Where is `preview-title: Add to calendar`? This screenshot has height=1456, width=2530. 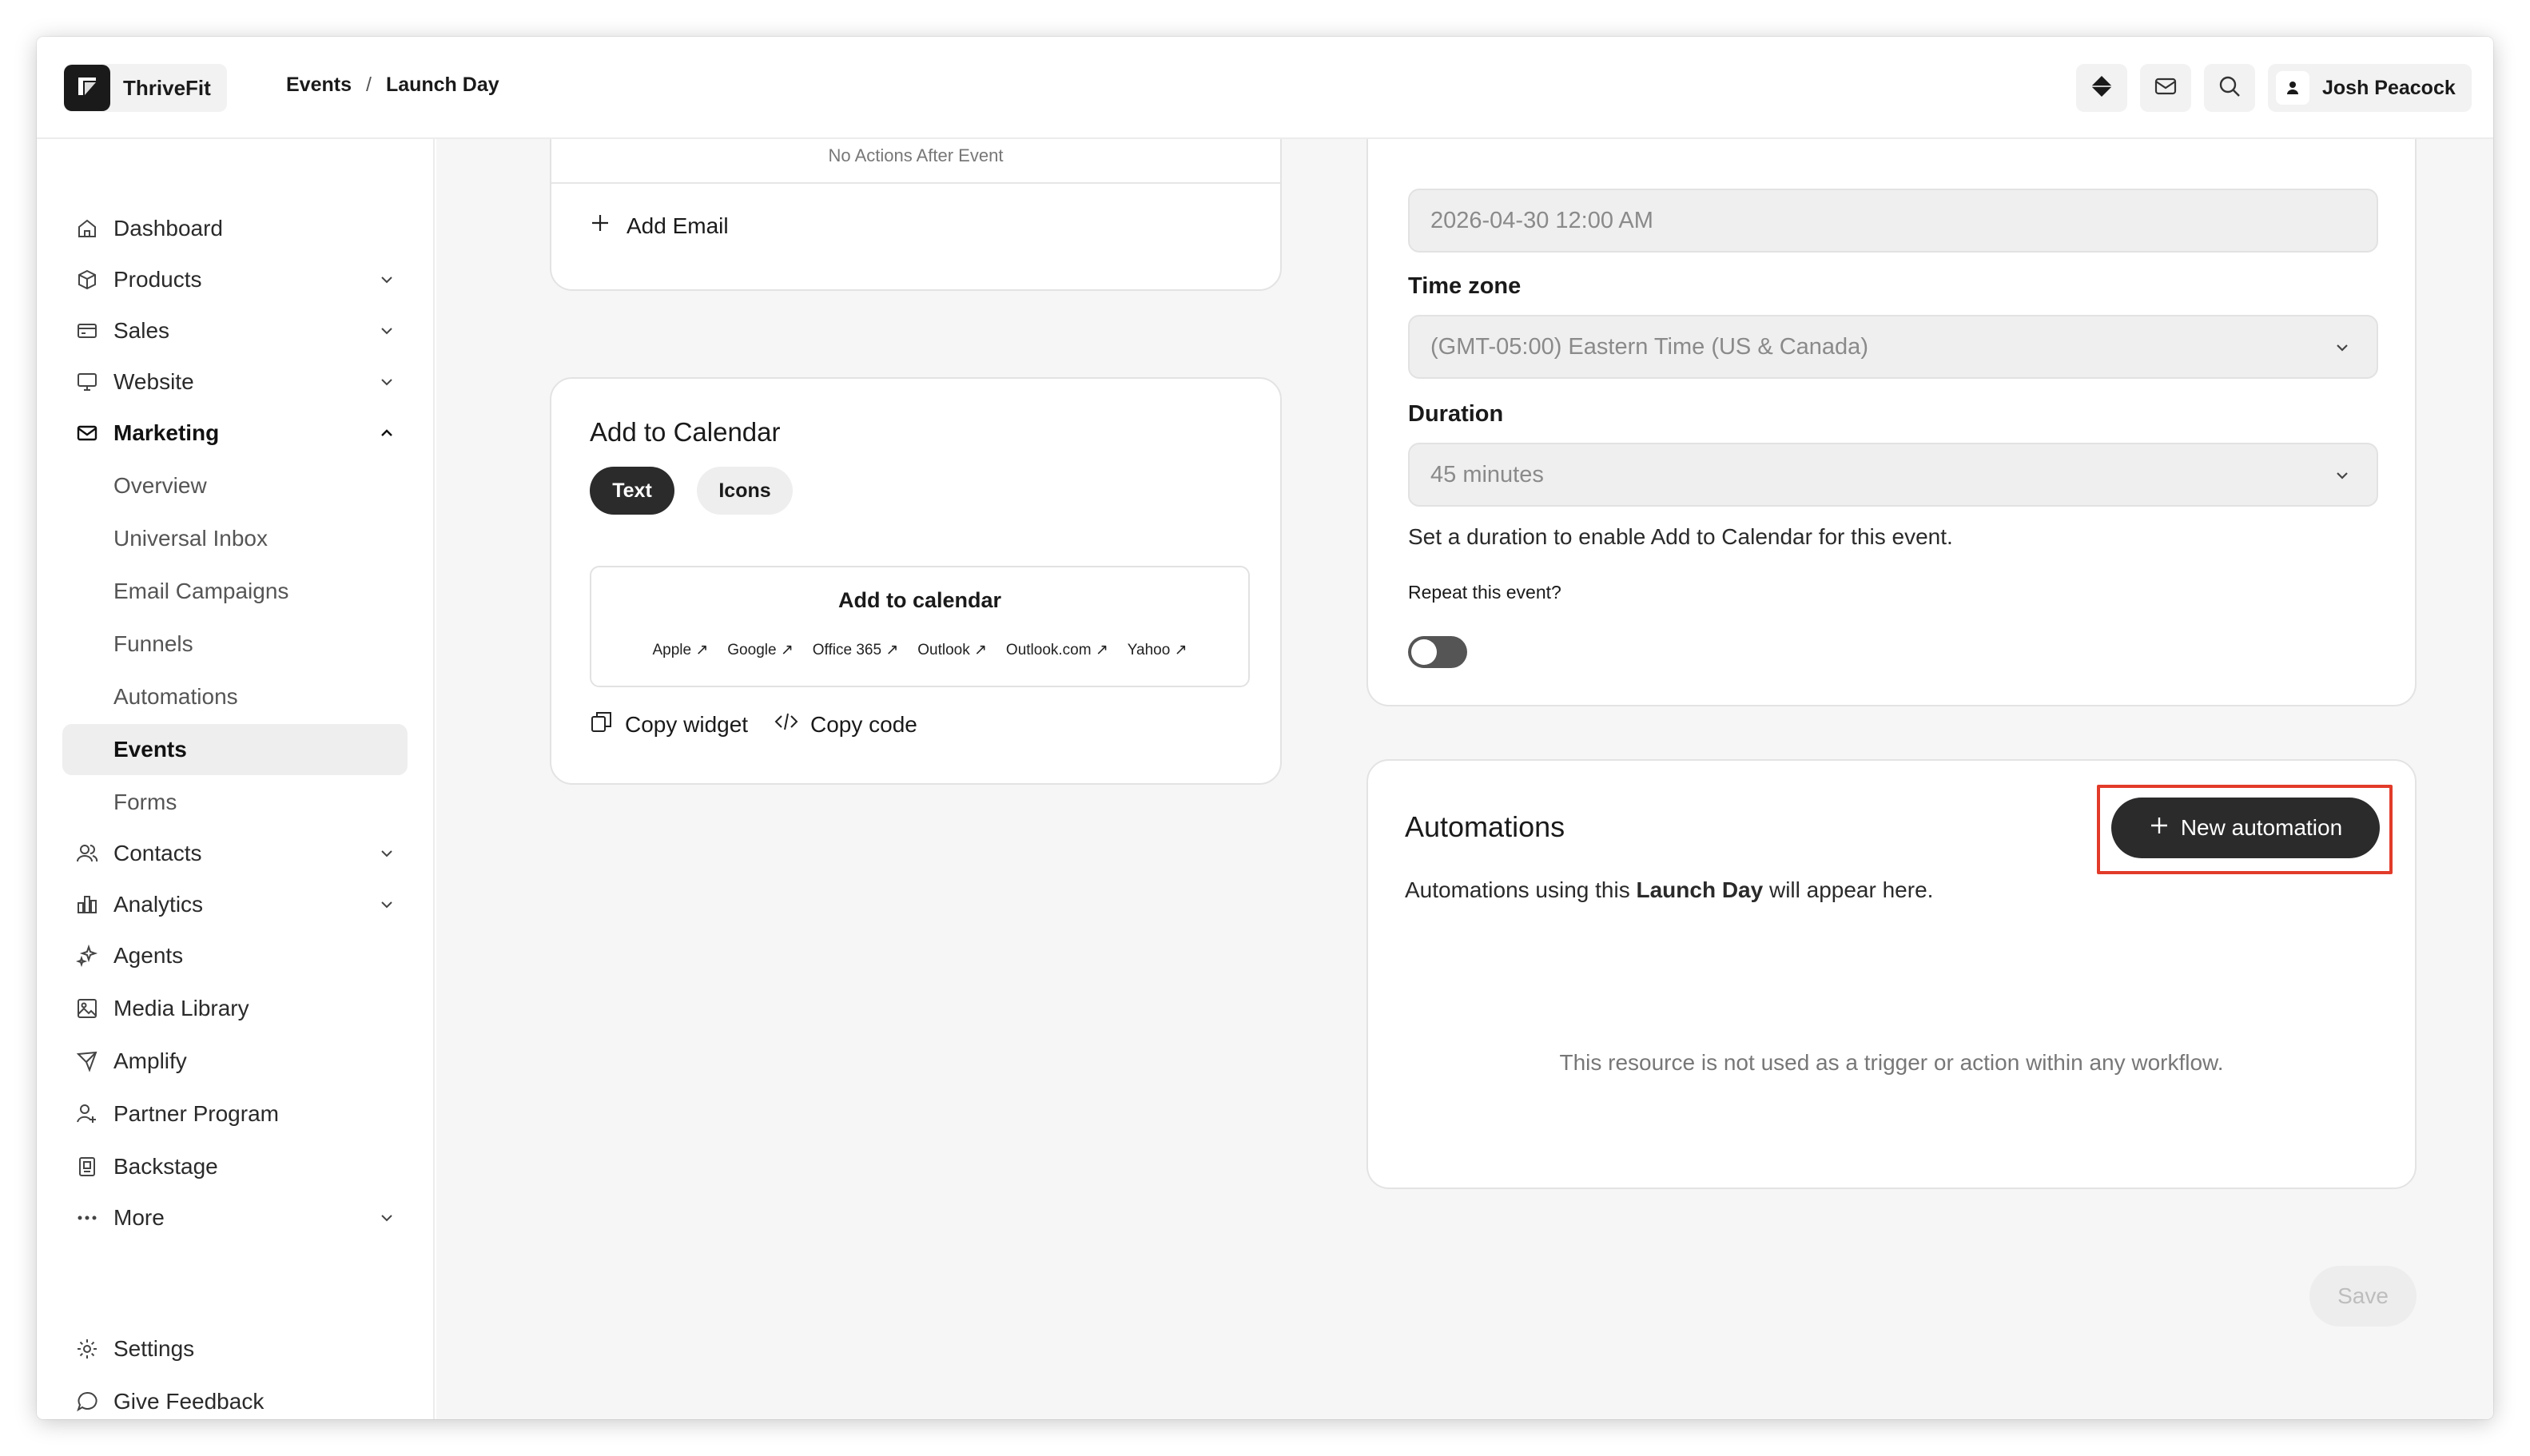 preview-title: Add to calendar is located at coordinates (919, 600).